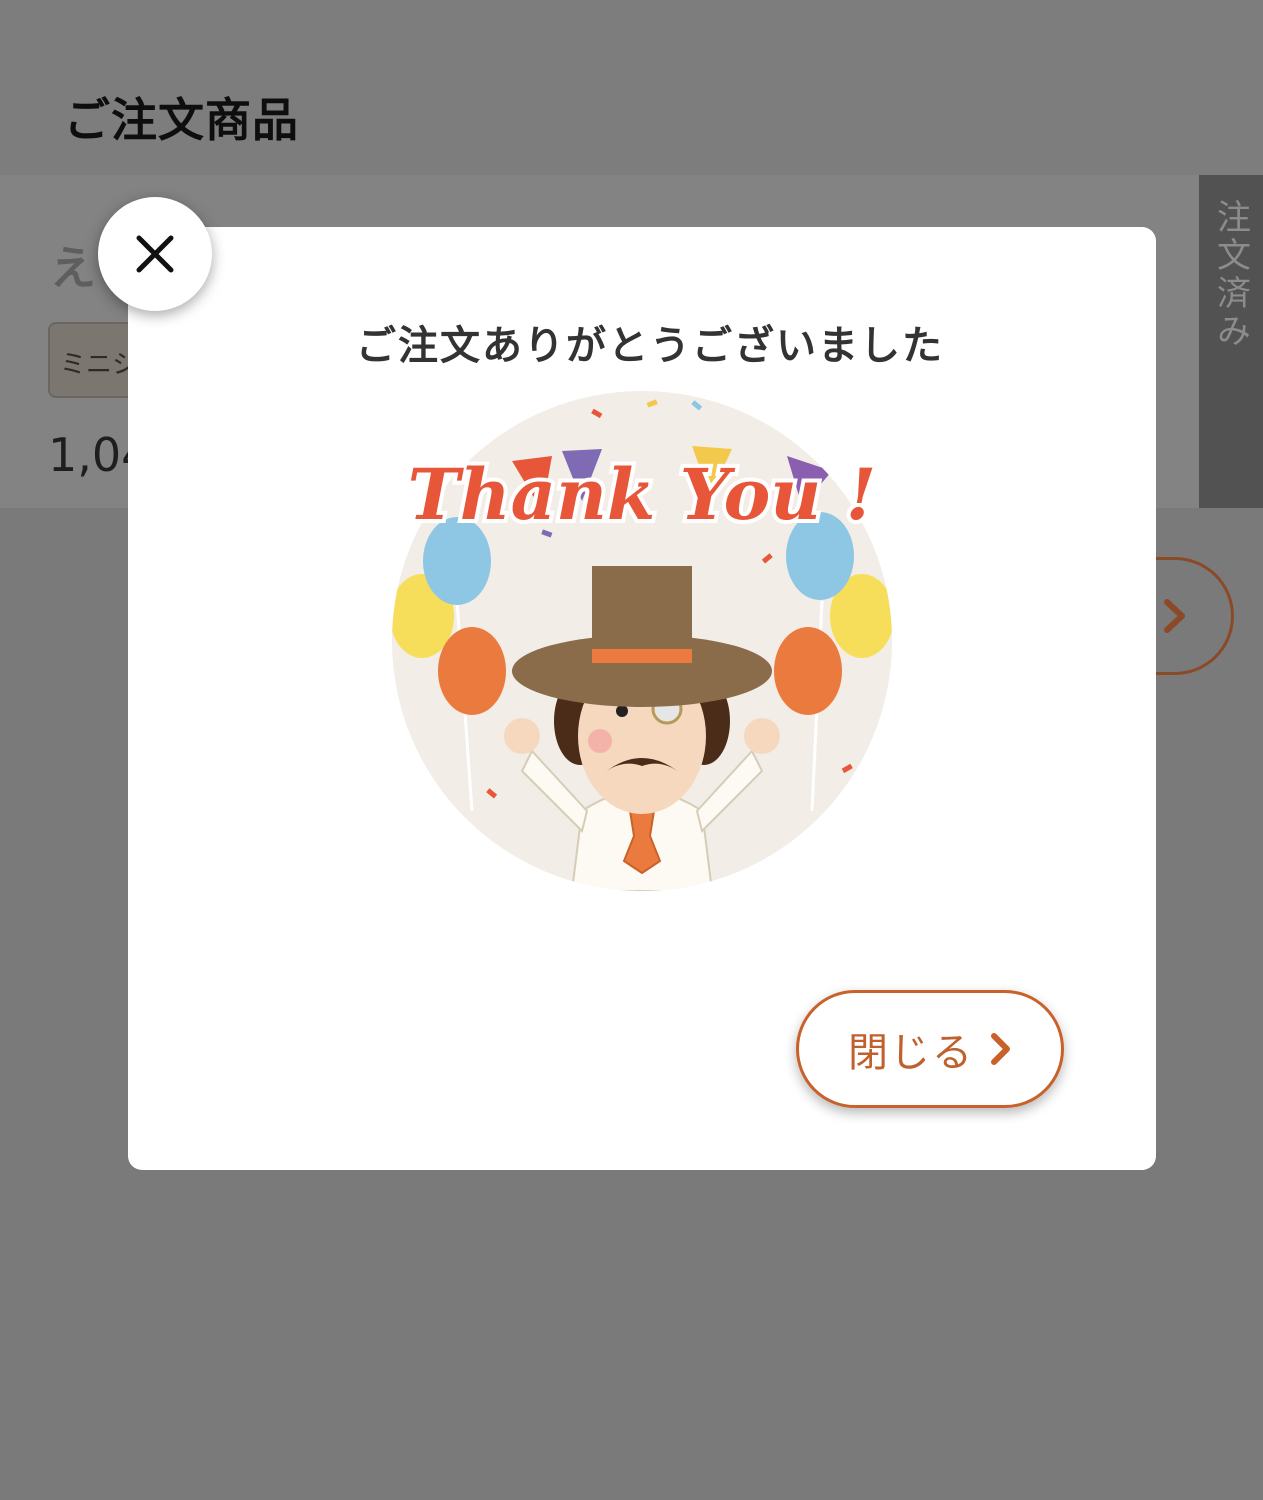  Describe the element at coordinates (642, 641) in the screenshot. I see `thank-you-illustration: Thank You !` at that location.